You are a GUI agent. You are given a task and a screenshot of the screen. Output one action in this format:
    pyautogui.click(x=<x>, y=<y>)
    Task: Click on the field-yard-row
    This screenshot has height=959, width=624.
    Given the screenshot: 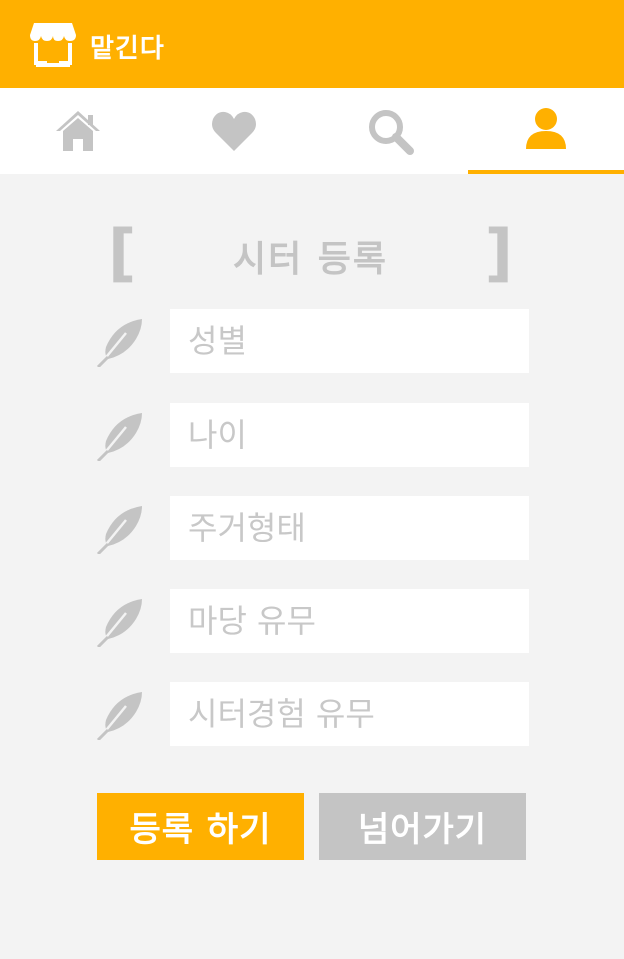 What is the action you would take?
    pyautogui.click(x=313, y=621)
    